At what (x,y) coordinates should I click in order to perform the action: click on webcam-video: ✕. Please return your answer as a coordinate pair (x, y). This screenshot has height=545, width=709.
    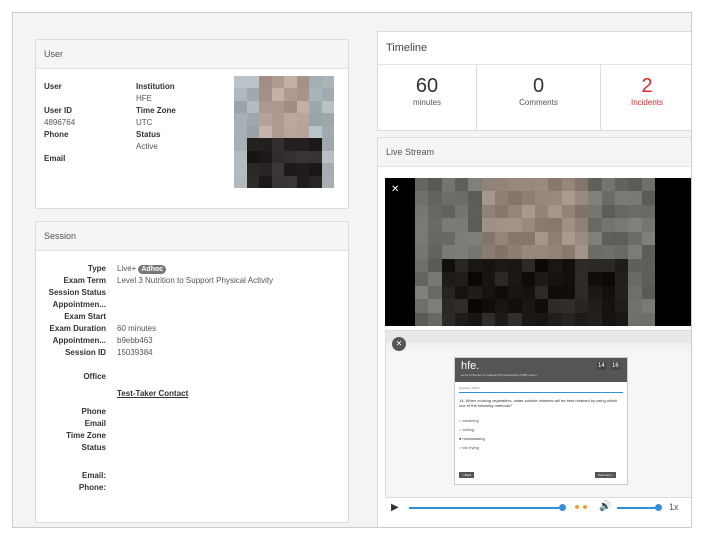
    Looking at the image, I should click on (538, 252).